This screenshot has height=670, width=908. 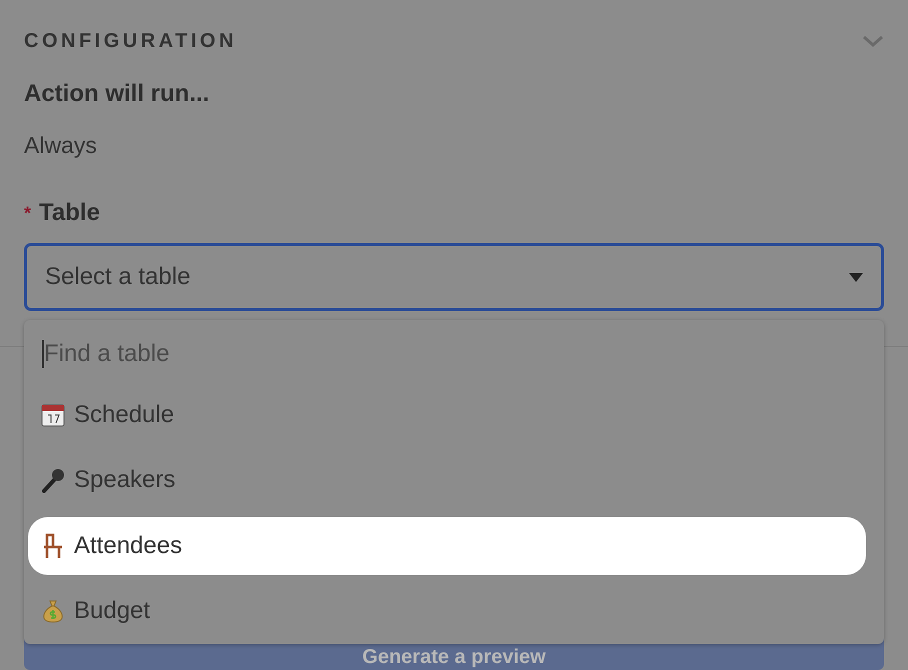 What do you see at coordinates (117, 277) in the screenshot?
I see `select-placeholder: Select a table` at bounding box center [117, 277].